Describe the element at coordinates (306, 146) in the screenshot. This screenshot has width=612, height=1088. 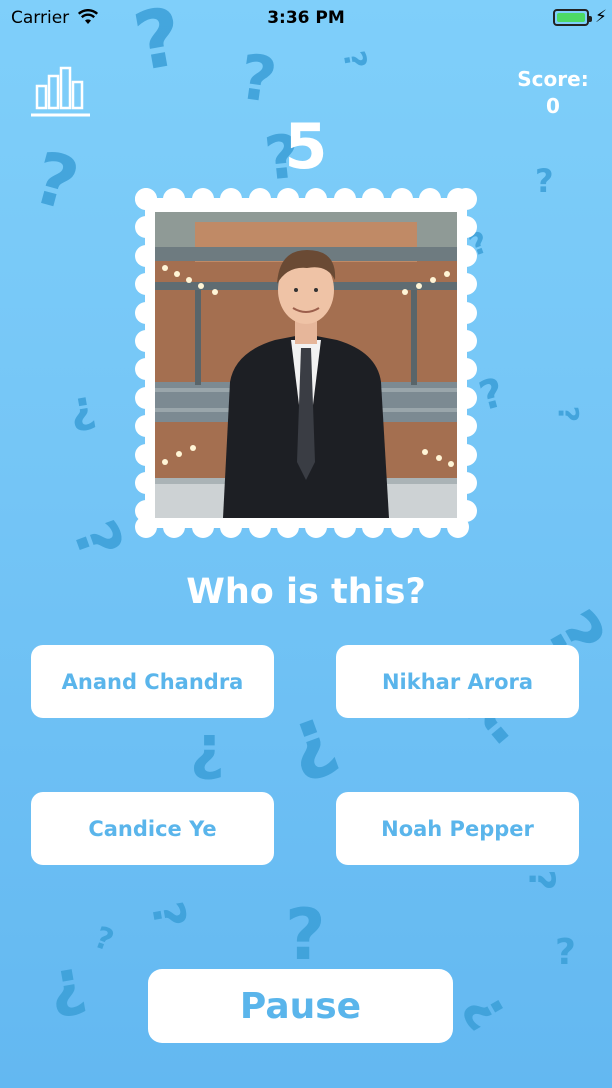
I see `countdown-timer: 5` at that location.